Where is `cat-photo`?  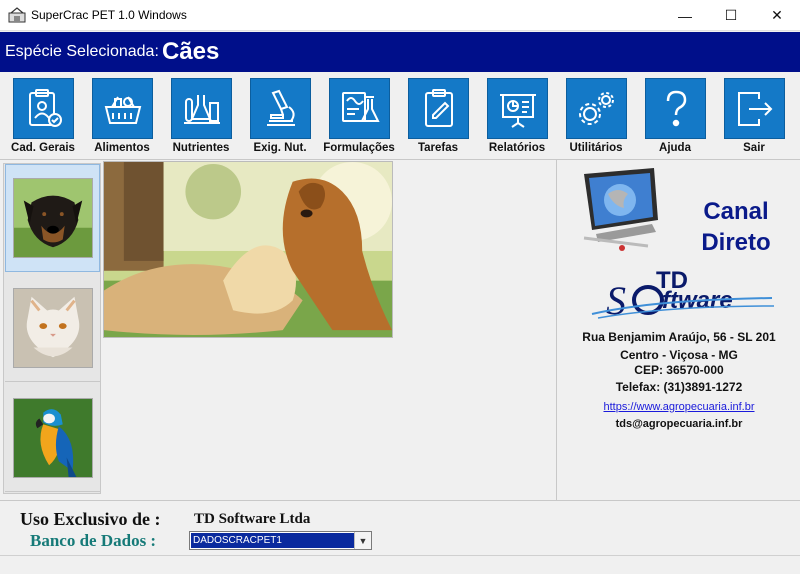
cat-photo is located at coordinates (52, 327).